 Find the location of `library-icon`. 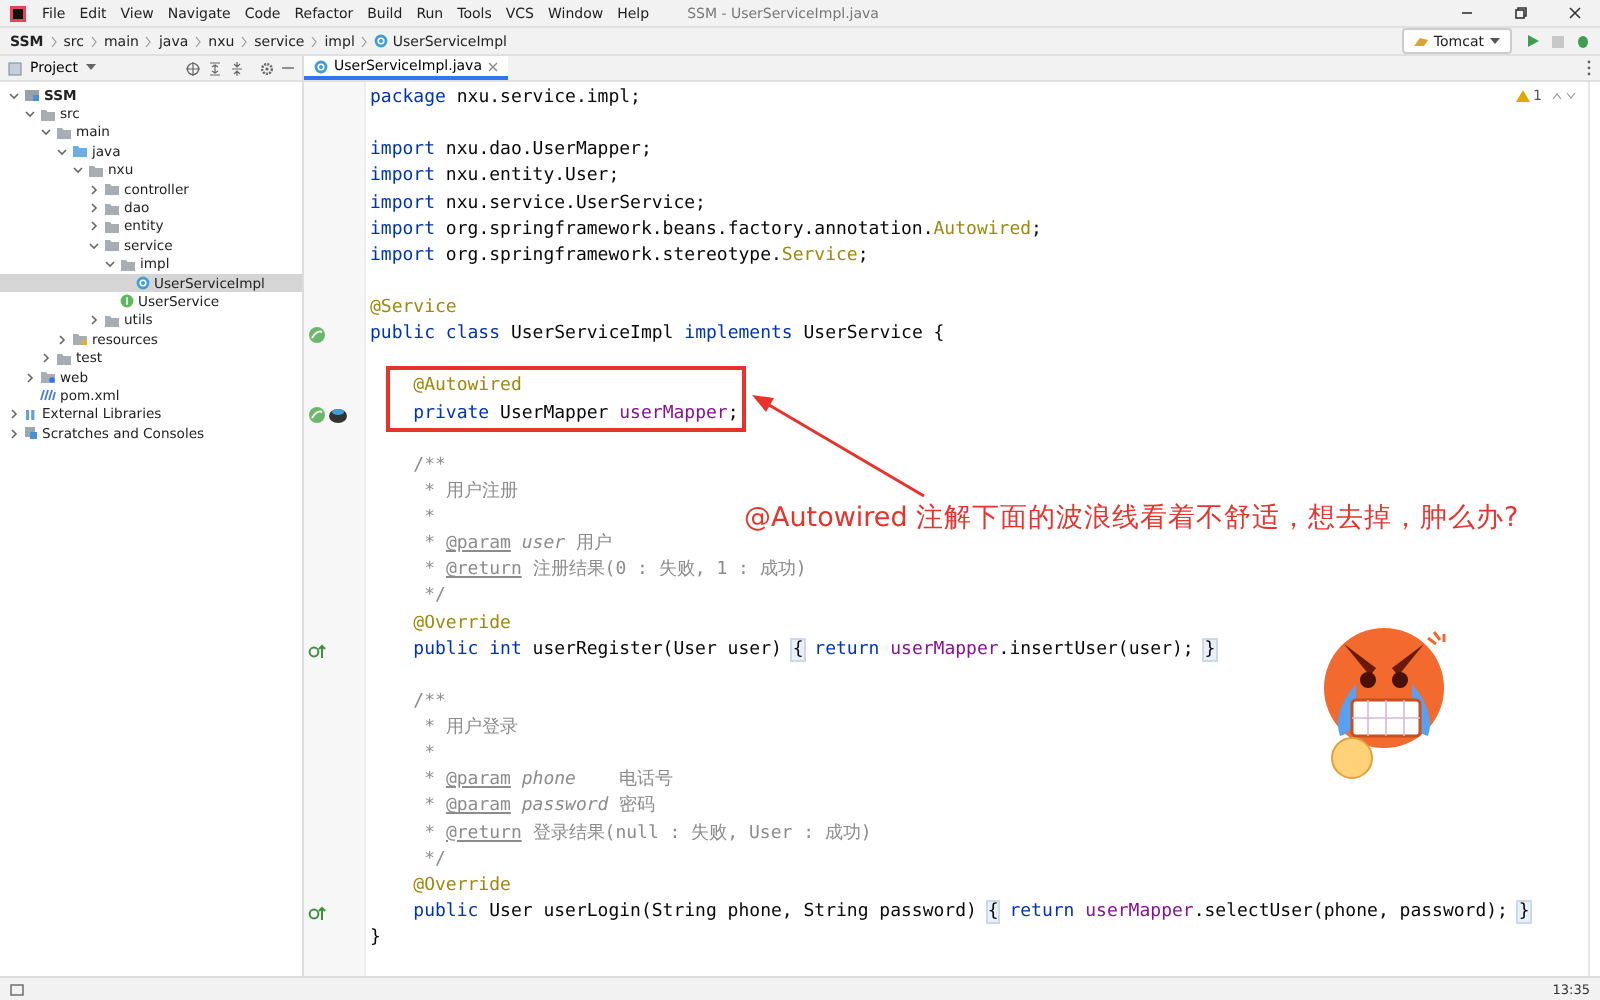

library-icon is located at coordinates (31, 414).